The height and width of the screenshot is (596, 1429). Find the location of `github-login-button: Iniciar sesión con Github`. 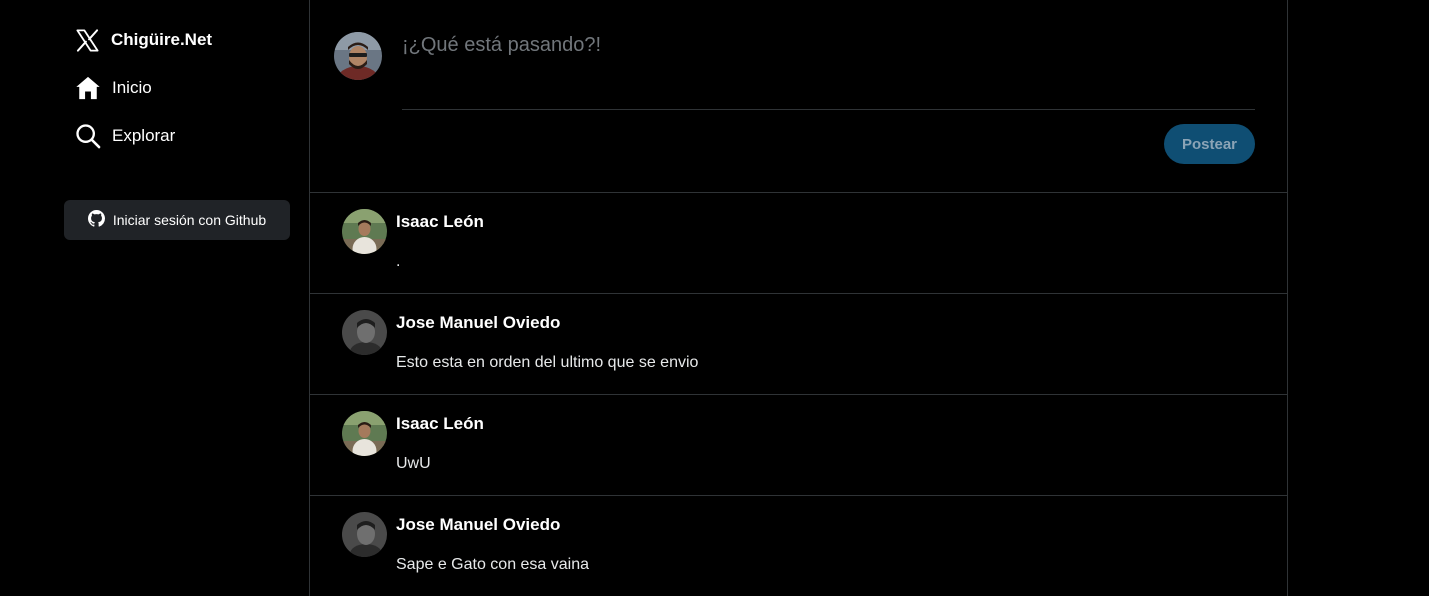

github-login-button: Iniciar sesión con Github is located at coordinates (177, 220).